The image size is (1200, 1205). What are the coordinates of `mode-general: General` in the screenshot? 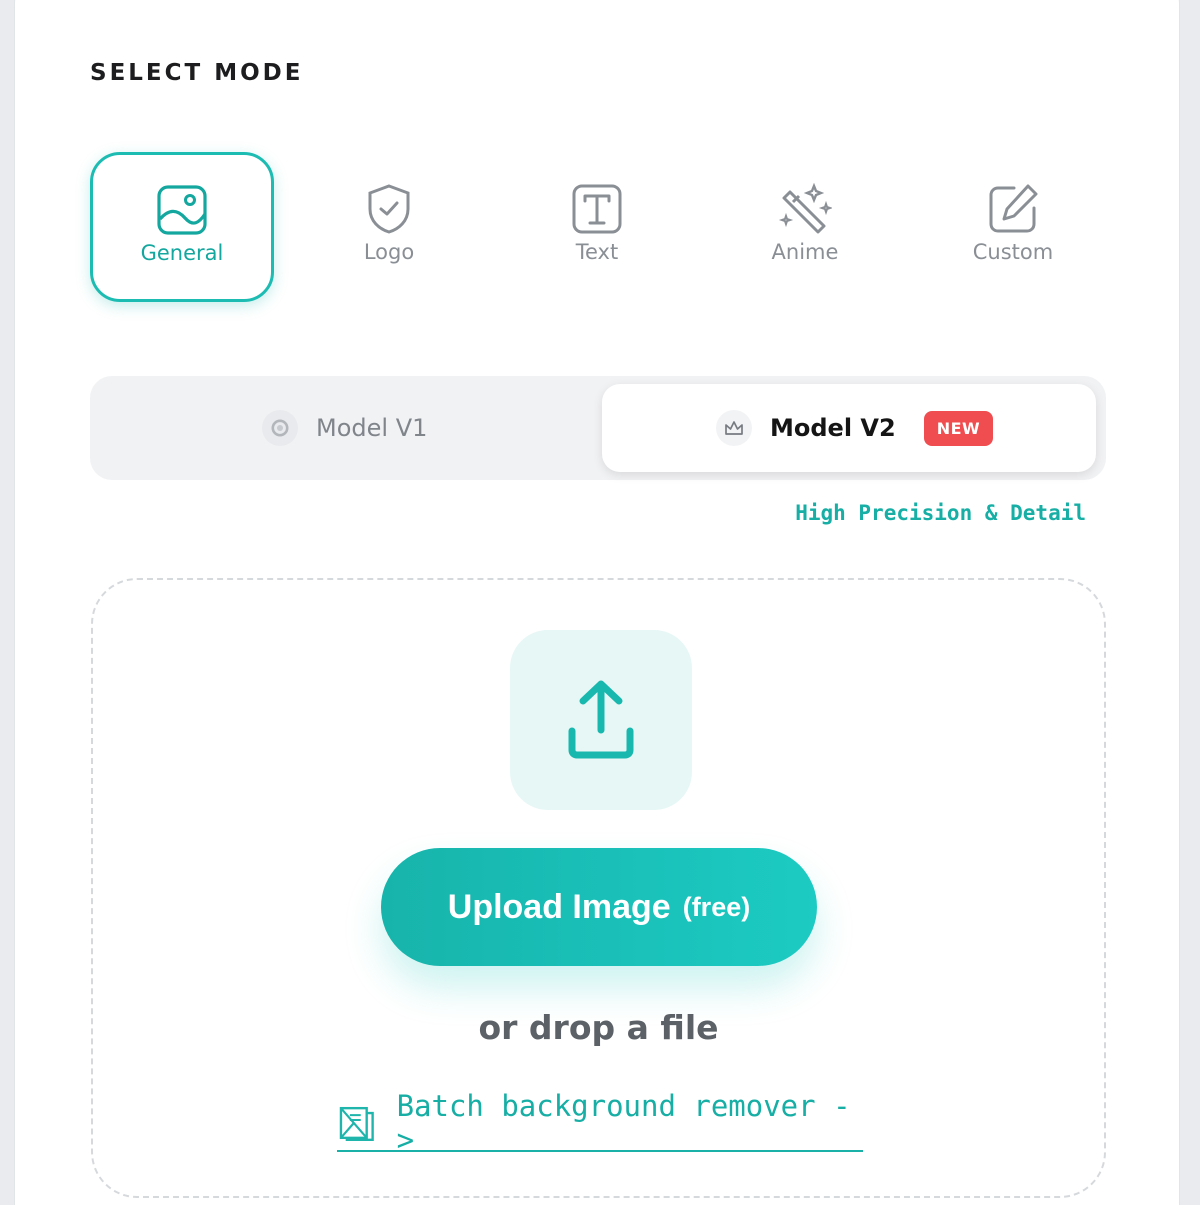 It's located at (182, 227).